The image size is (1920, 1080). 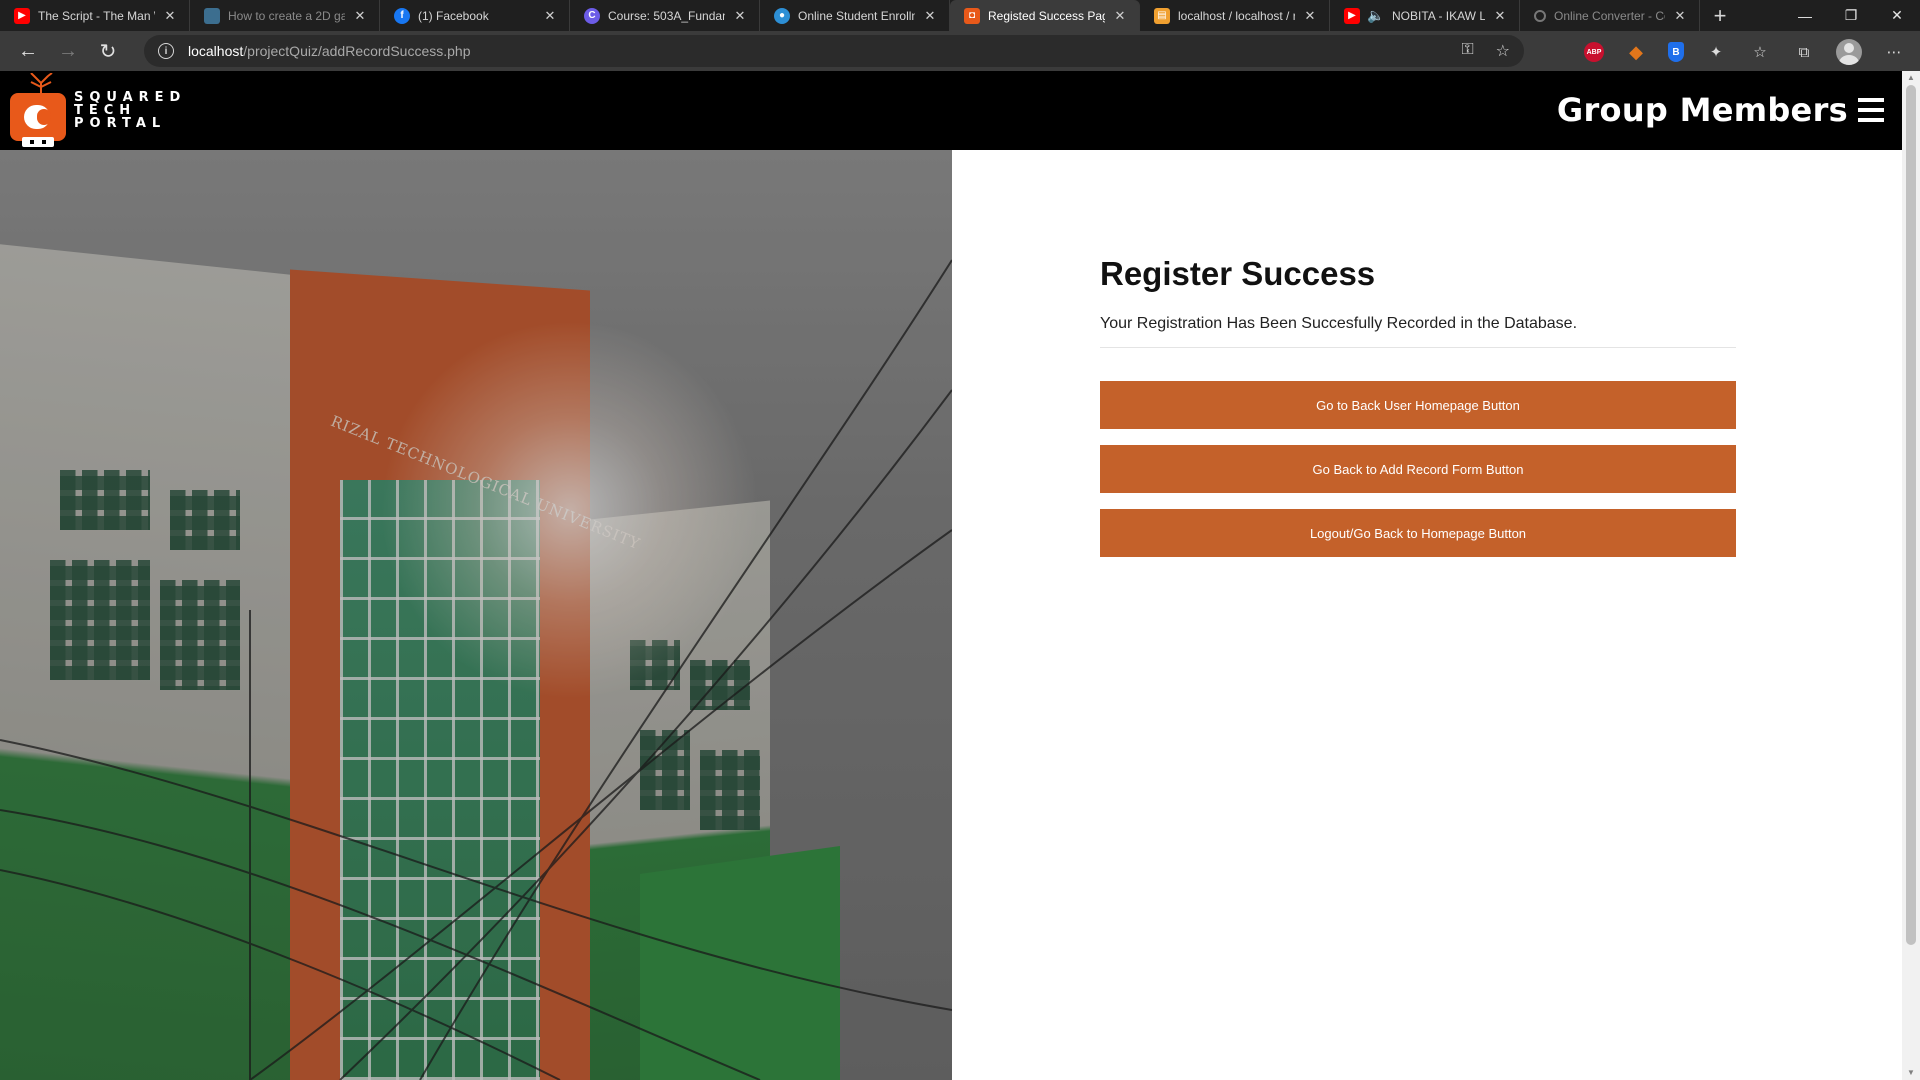 I want to click on add-favorite-icon: ☆, so click(x=1503, y=51).